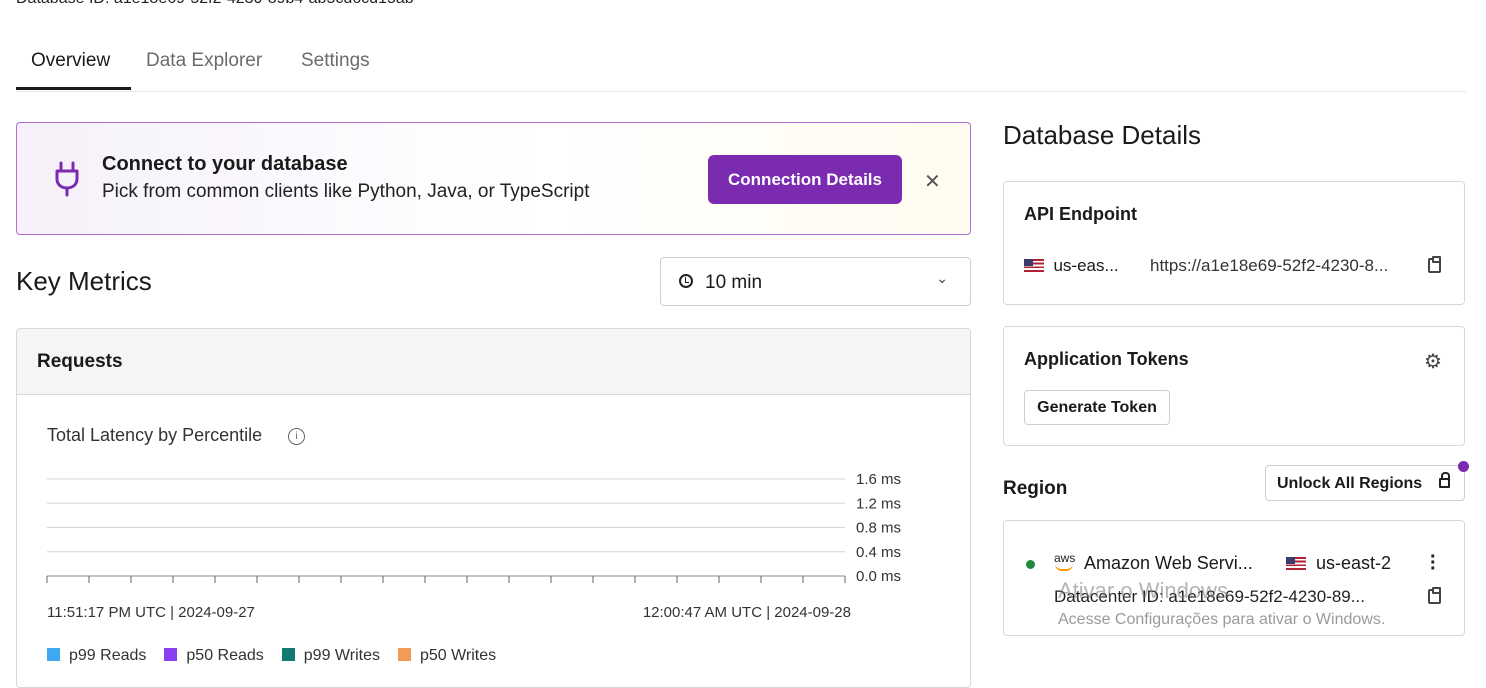  I want to click on application-tokens-panel: Application Tokens ⚙ Generate Token, so click(1234, 386).